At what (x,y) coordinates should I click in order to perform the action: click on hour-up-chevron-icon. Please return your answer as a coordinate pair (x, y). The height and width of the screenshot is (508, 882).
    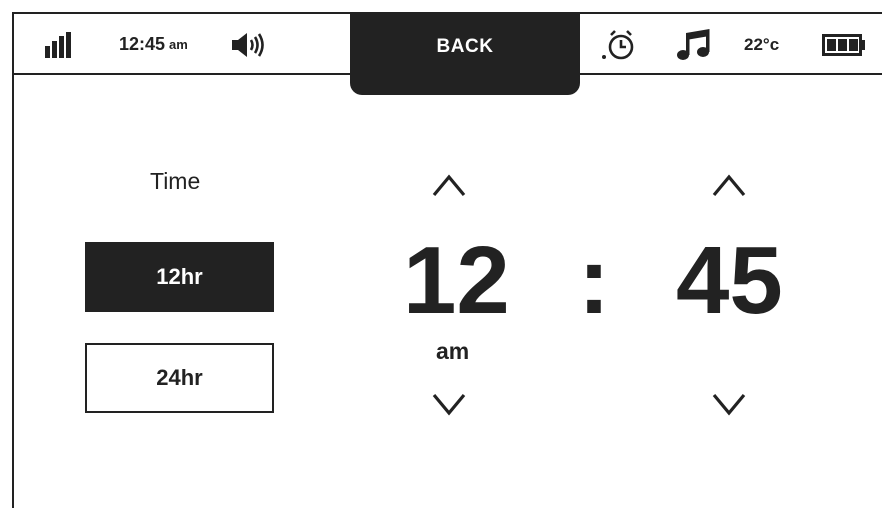
    Looking at the image, I should click on (449, 187).